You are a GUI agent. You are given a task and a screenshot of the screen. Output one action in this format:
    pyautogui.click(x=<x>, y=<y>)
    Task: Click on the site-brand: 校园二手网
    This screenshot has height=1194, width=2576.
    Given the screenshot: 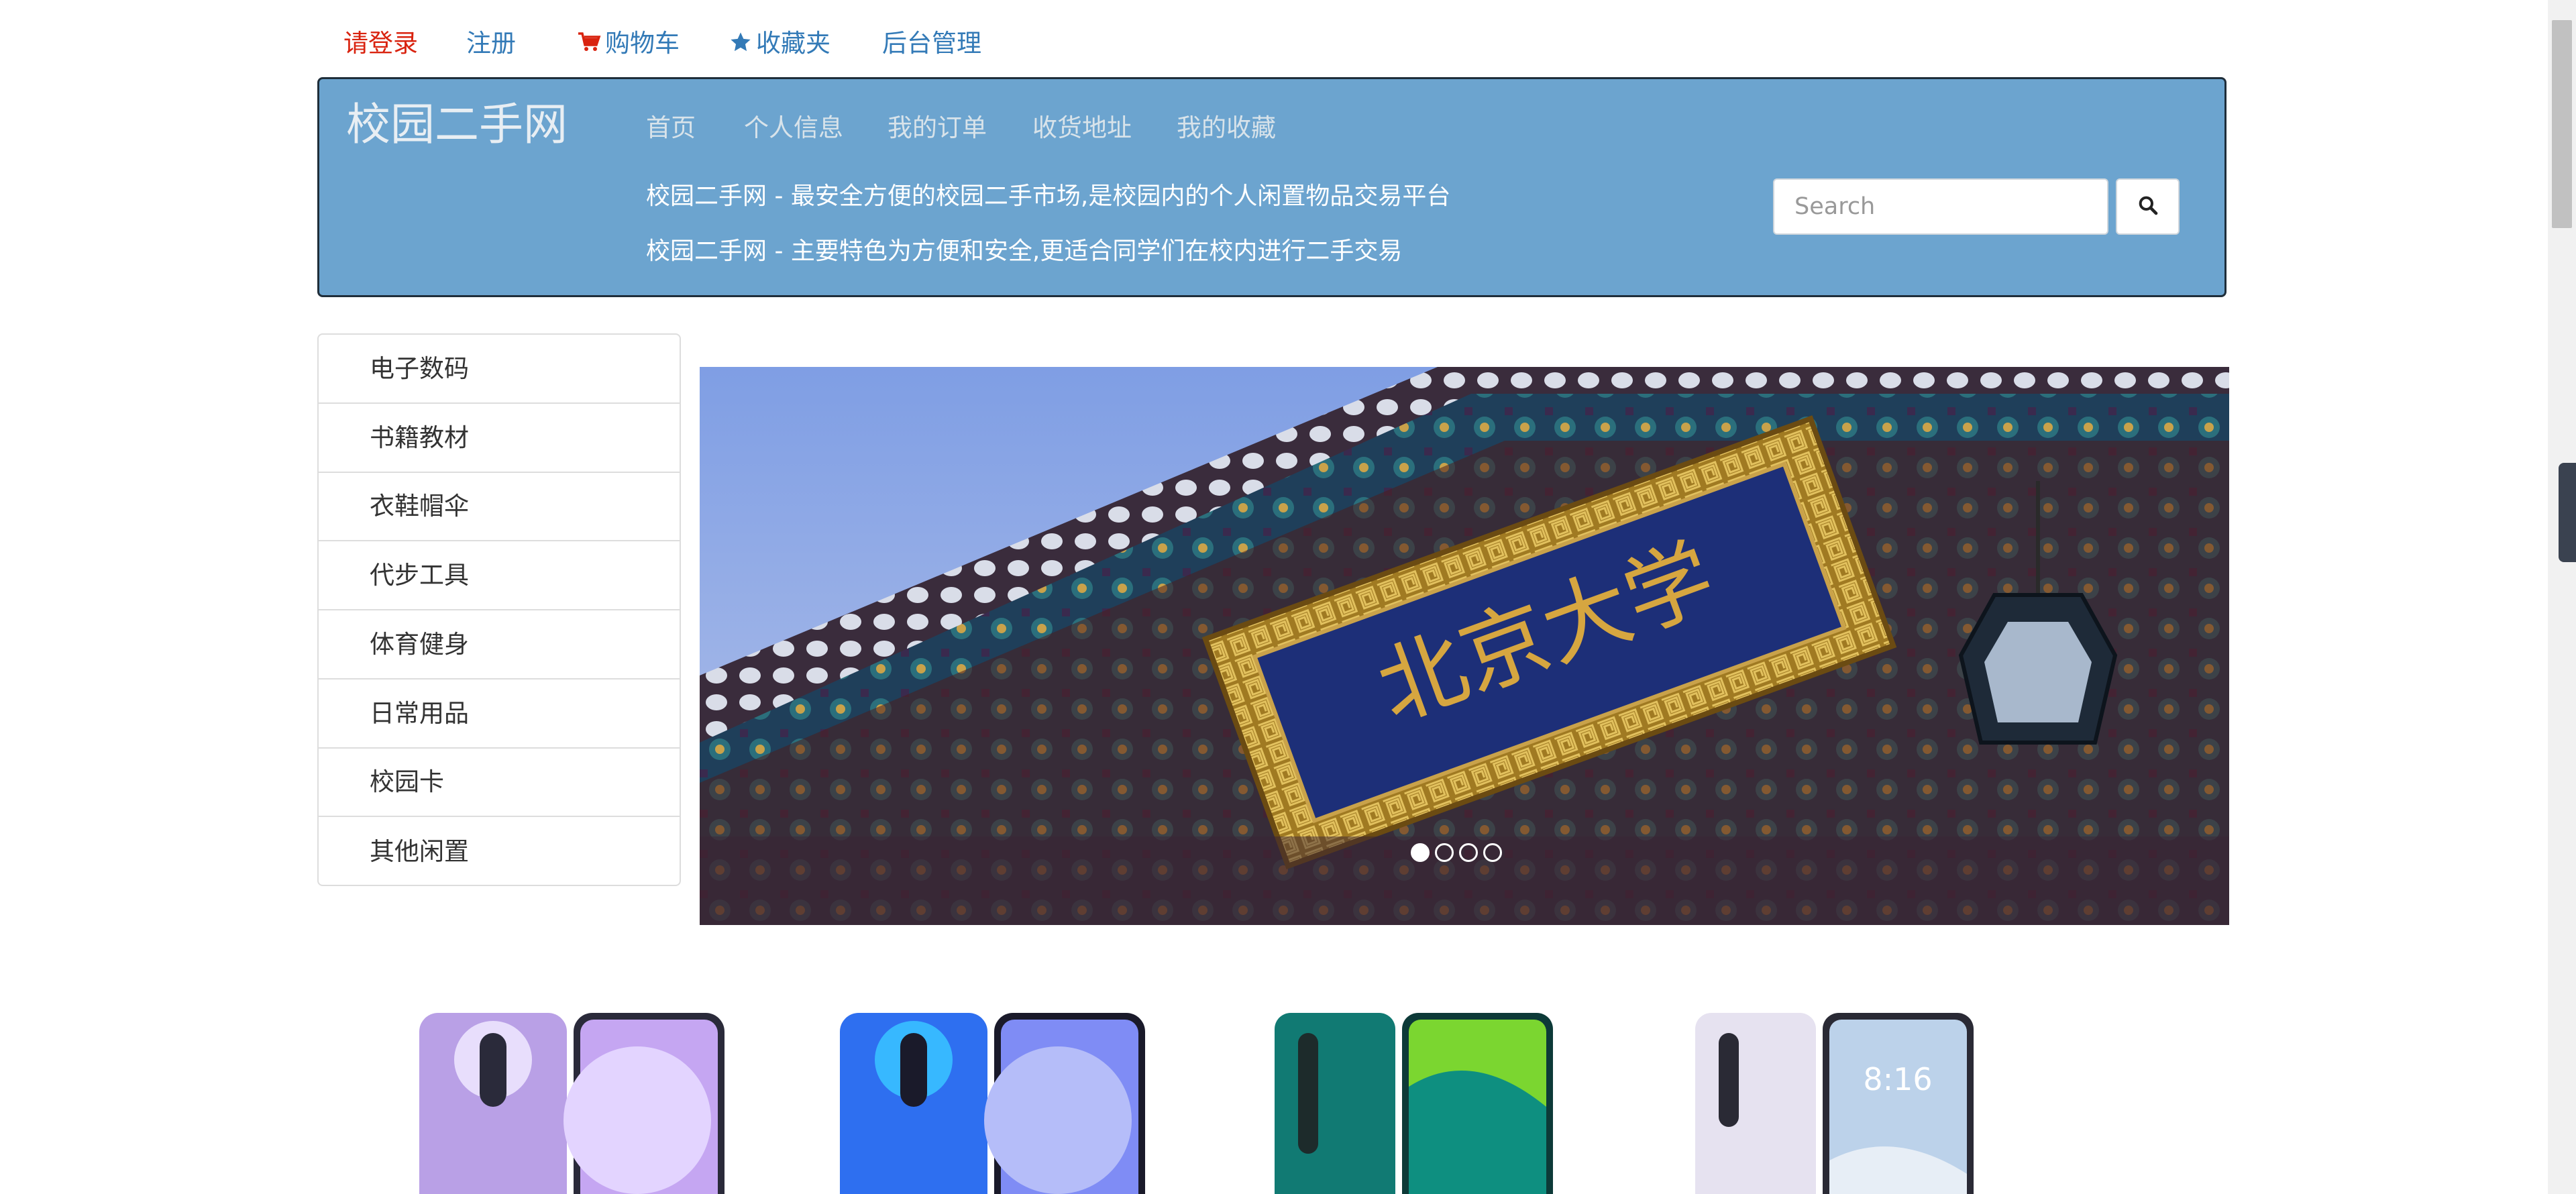 What is the action you would take?
    pyautogui.click(x=457, y=125)
    